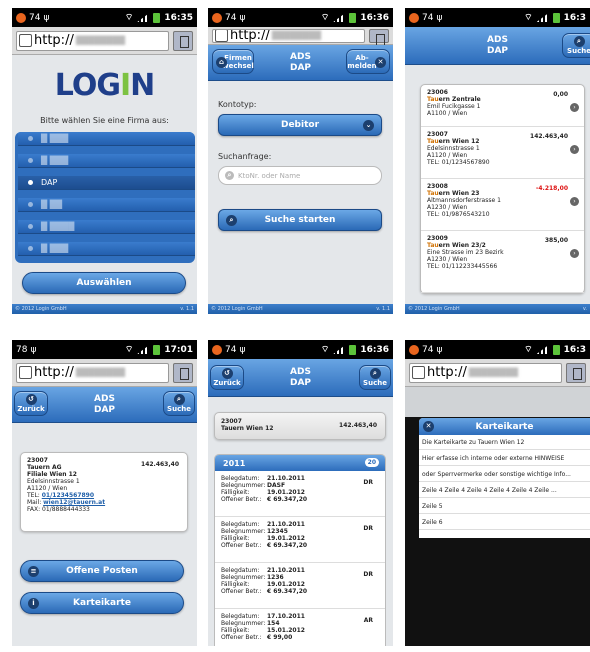  I want to click on logout-label: Ab-melden, so click(362, 61).